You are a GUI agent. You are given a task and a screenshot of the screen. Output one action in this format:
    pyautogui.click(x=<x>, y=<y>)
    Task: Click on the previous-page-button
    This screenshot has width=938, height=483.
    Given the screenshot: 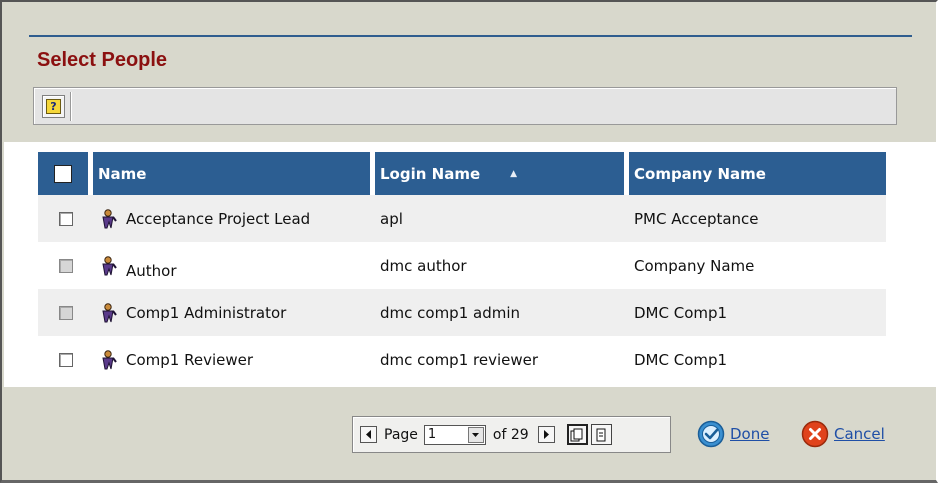 What is the action you would take?
    pyautogui.click(x=368, y=434)
    